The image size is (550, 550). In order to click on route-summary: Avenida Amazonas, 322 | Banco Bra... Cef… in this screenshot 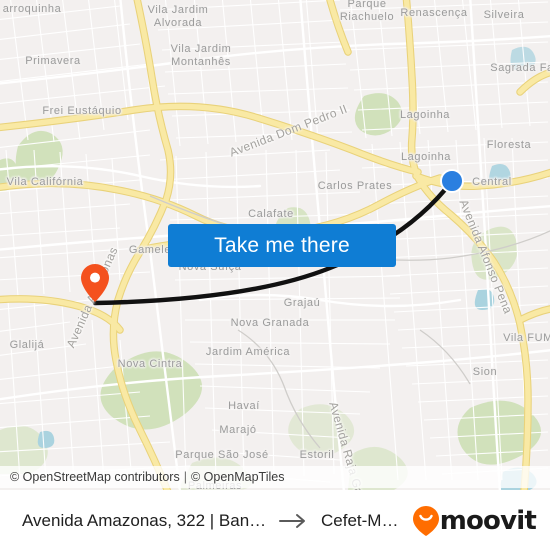, I will do `click(206, 521)`.